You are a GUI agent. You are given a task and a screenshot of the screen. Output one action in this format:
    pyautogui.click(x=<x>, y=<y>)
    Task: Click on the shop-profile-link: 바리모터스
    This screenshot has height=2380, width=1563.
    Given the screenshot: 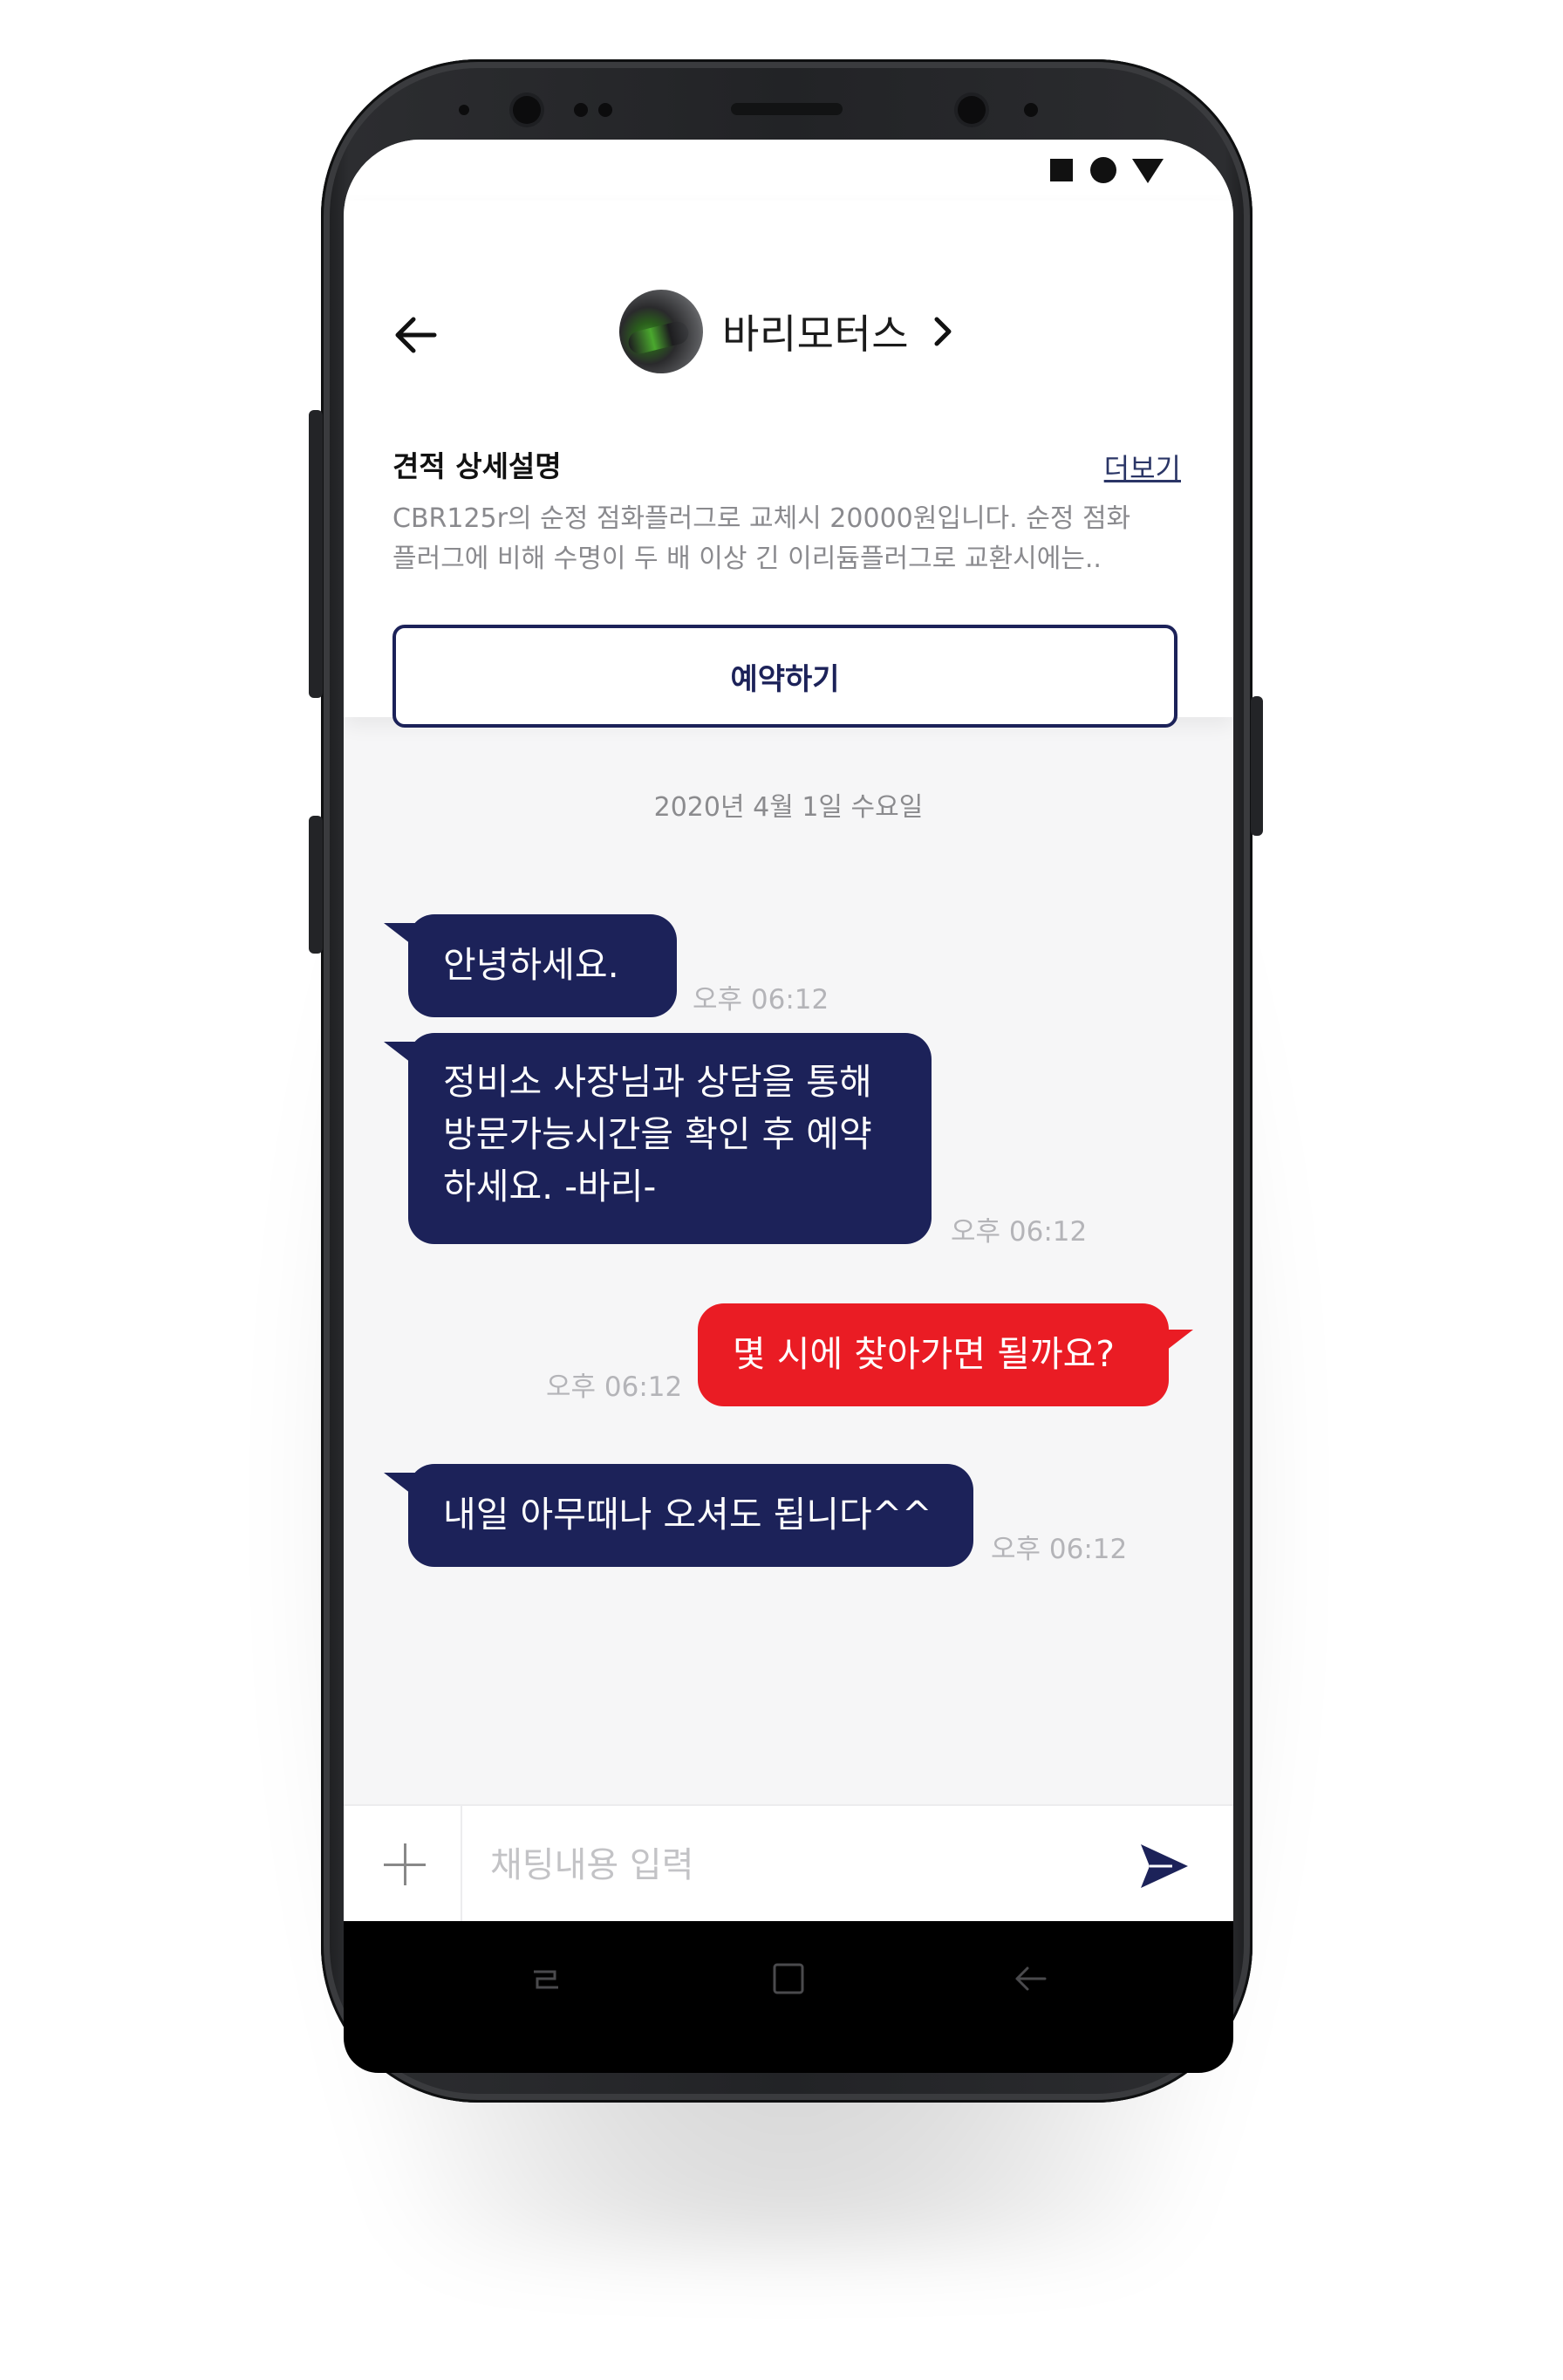 What is the action you would take?
    pyautogui.click(x=787, y=331)
    